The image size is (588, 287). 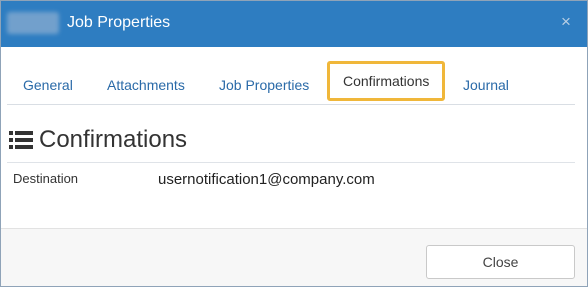 What do you see at coordinates (146, 82) in the screenshot?
I see `tab-attachments: Attachments` at bounding box center [146, 82].